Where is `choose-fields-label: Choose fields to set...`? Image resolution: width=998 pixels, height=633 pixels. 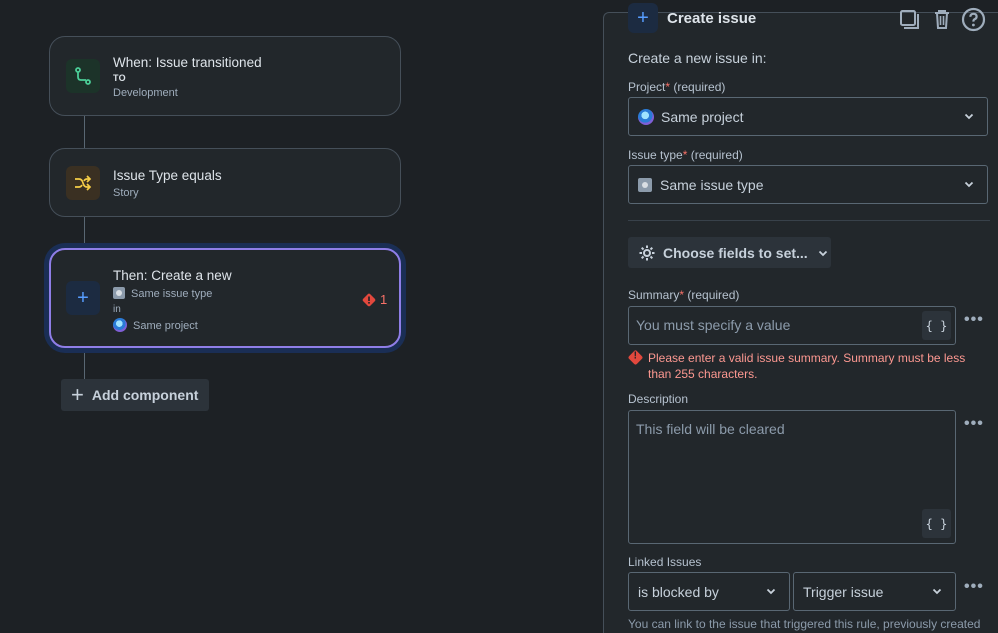
choose-fields-label: Choose fields to set... is located at coordinates (735, 252).